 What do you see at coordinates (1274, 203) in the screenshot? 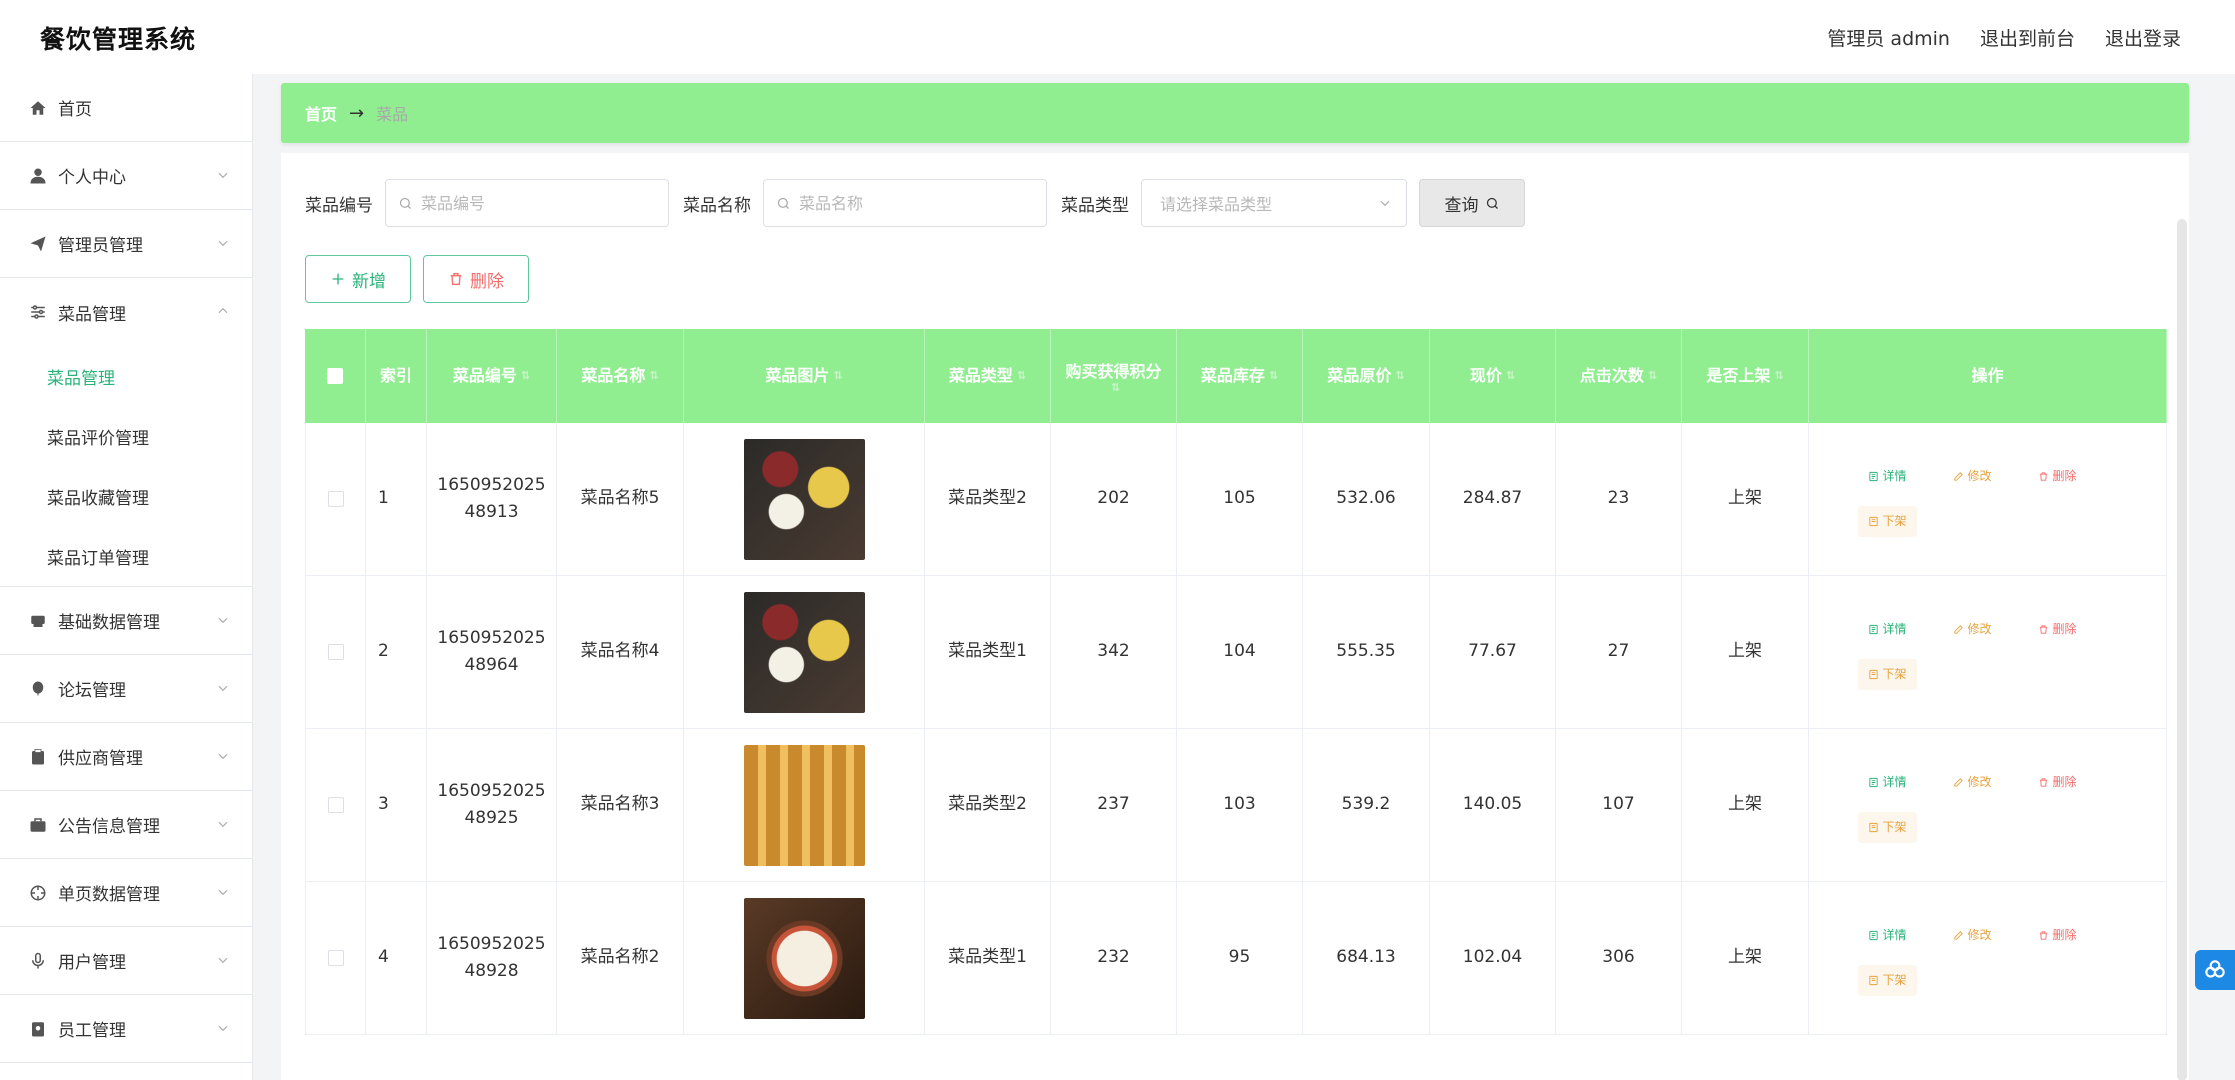
I see `dish-type-select: 请选择菜品类型` at bounding box center [1274, 203].